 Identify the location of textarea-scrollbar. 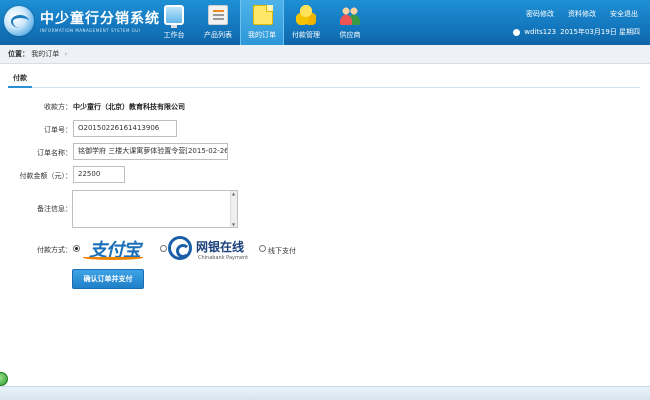
(233, 209).